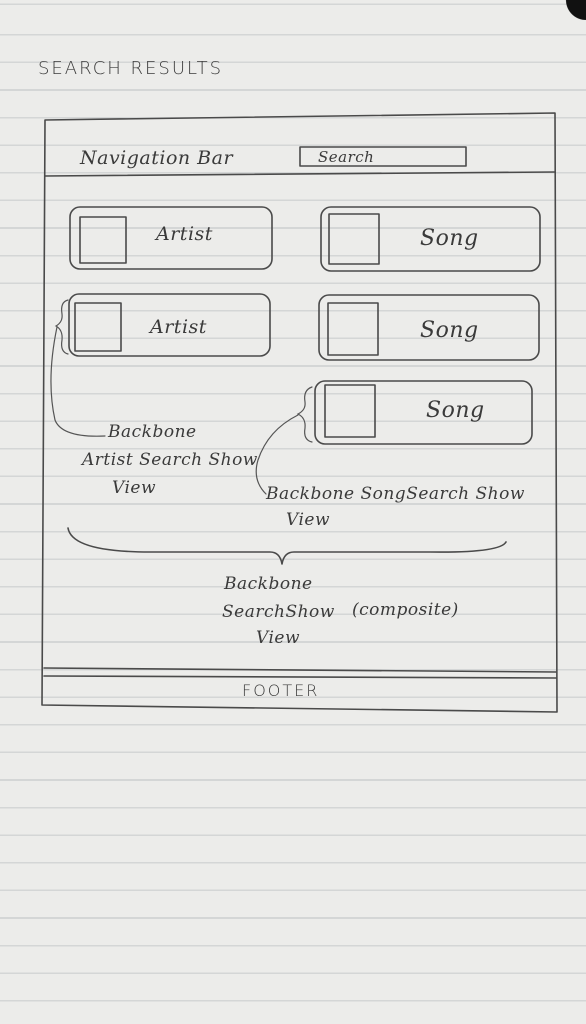  What do you see at coordinates (278, 638) in the screenshot?
I see `composite-view-line-3: View` at bounding box center [278, 638].